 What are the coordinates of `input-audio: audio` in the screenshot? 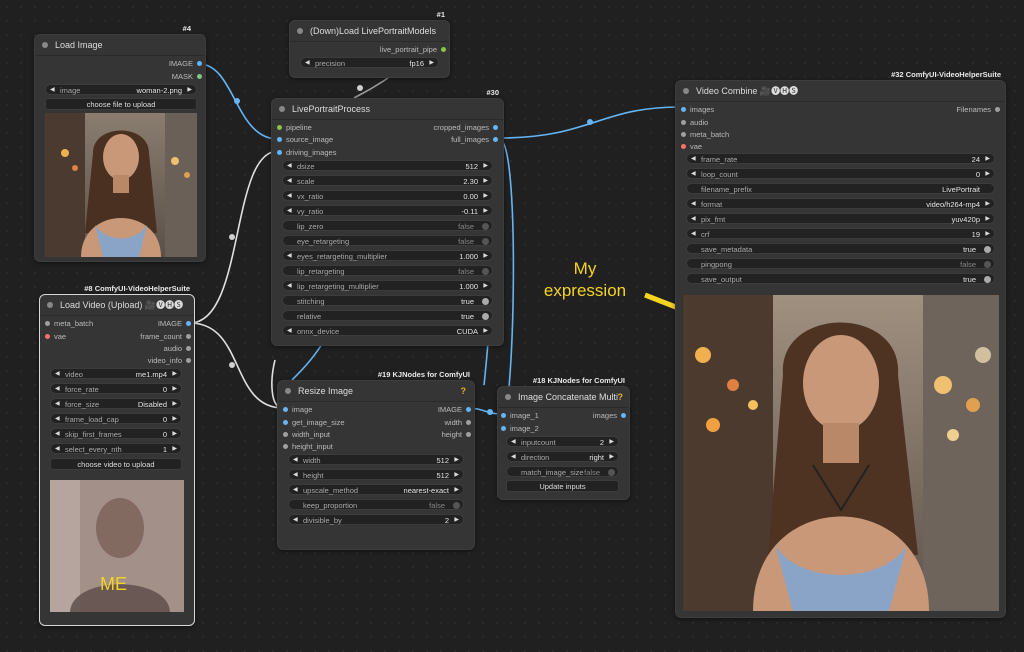 It's located at (694, 122).